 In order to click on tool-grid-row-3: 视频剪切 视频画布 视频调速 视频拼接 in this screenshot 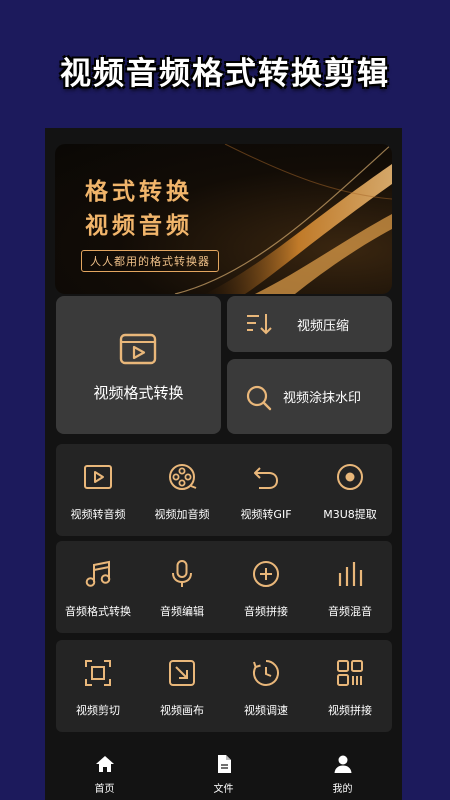, I will do `click(224, 686)`.